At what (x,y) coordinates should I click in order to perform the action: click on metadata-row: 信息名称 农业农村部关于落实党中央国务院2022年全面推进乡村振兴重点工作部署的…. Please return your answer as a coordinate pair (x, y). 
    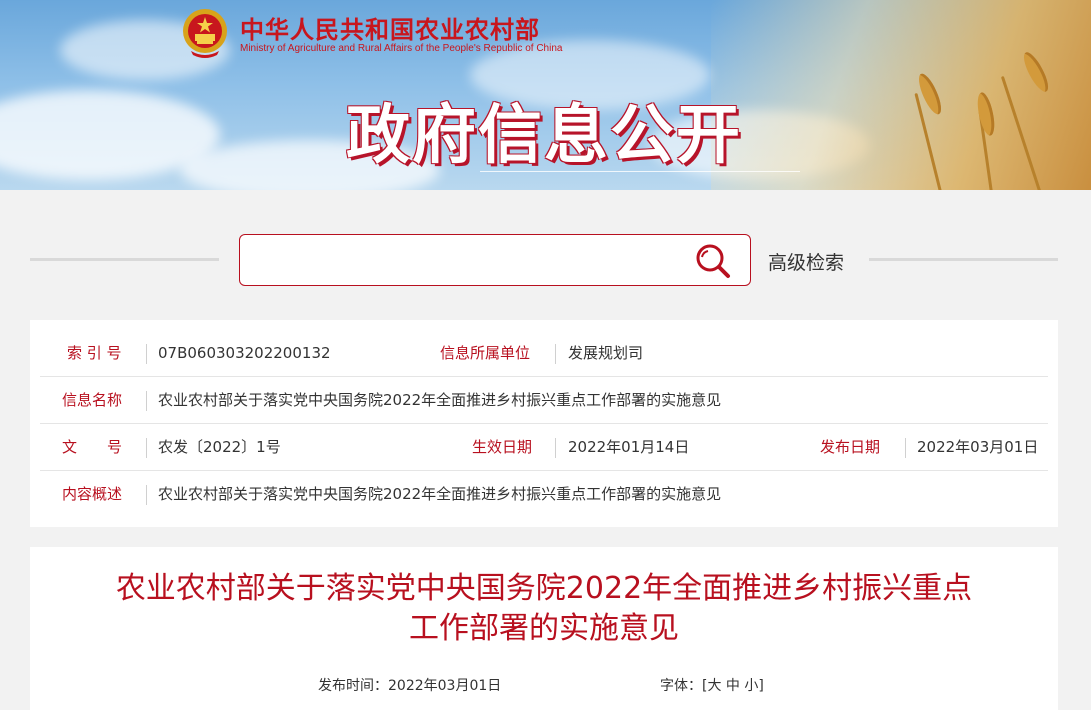
    Looking at the image, I should click on (544, 400).